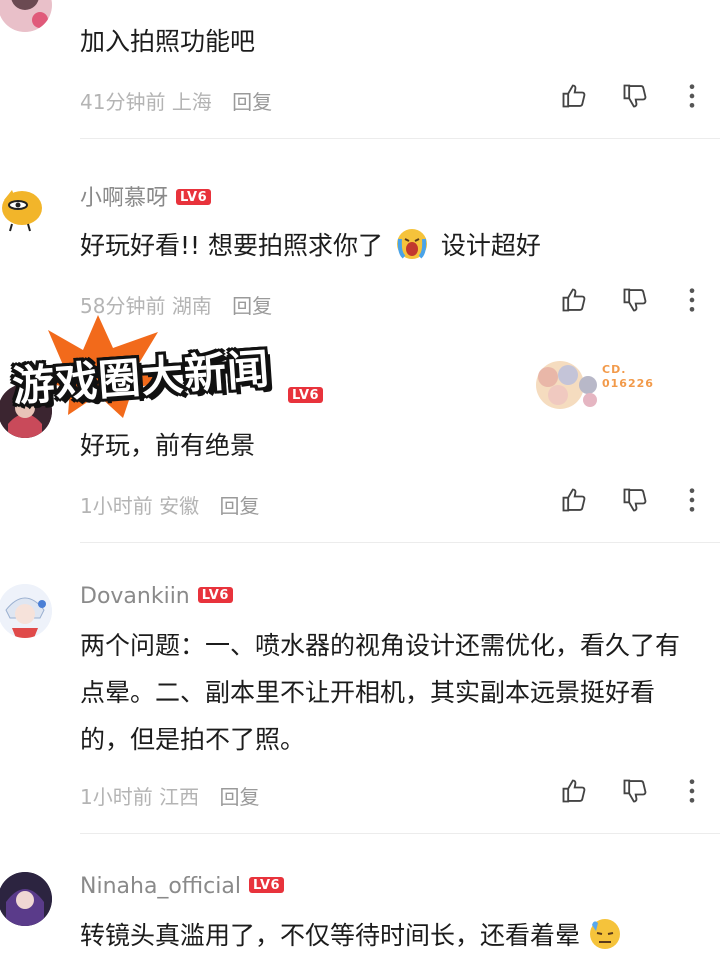  I want to click on watermark-stamp: CD. 016226, so click(600, 386).